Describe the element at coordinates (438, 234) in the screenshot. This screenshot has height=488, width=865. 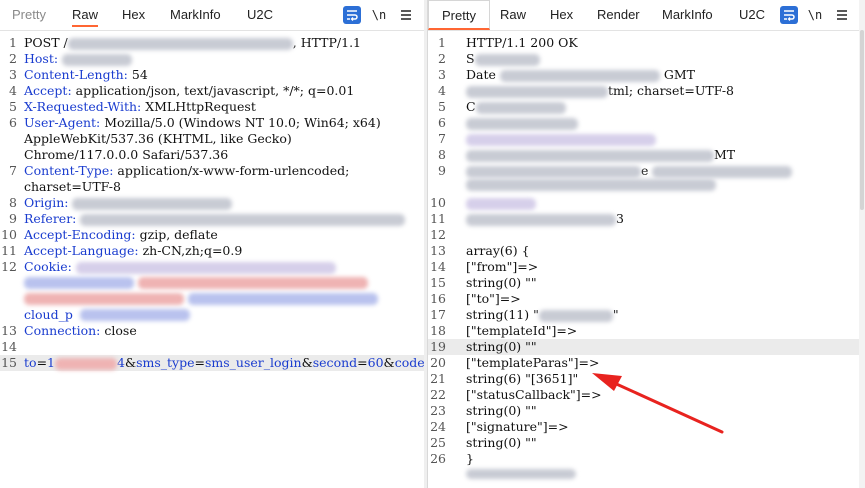
I see `response-line-12: 12` at that location.